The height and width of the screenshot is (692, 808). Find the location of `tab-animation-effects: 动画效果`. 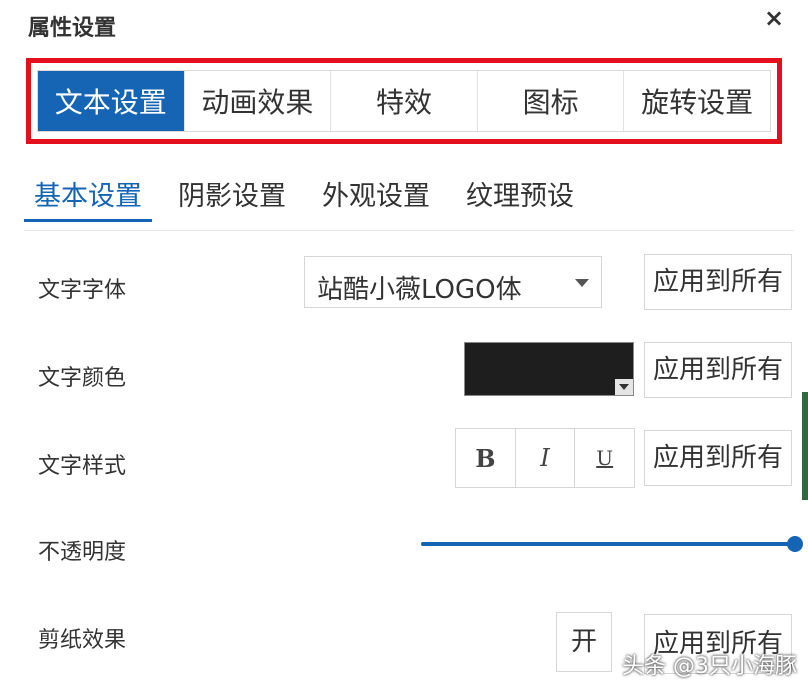

tab-animation-effects: 动画效果 is located at coordinates (258, 101).